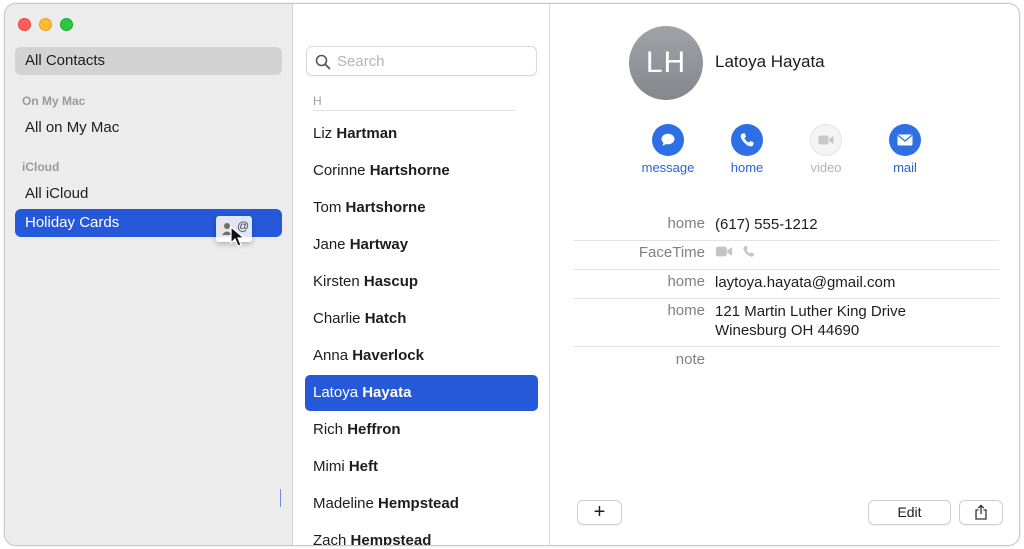 The image size is (1024, 549). Describe the element at coordinates (331, 355) in the screenshot. I see `contact-first-name: Anna` at that location.